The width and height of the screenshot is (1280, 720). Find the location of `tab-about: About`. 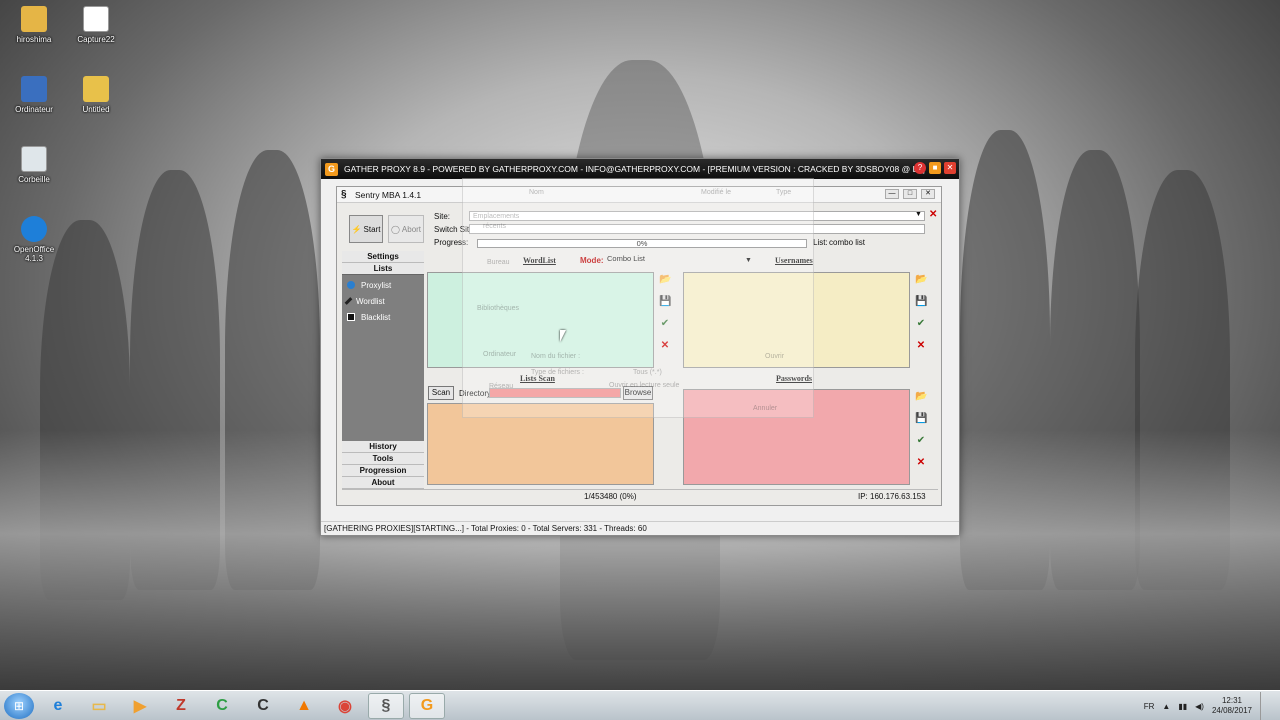

tab-about: About is located at coordinates (383, 483).